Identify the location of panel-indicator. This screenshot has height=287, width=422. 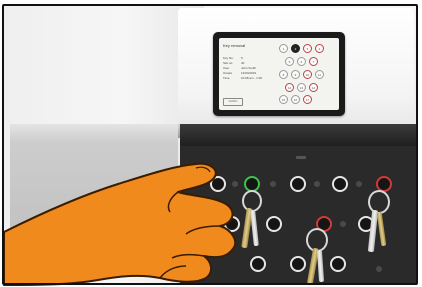
(301, 157).